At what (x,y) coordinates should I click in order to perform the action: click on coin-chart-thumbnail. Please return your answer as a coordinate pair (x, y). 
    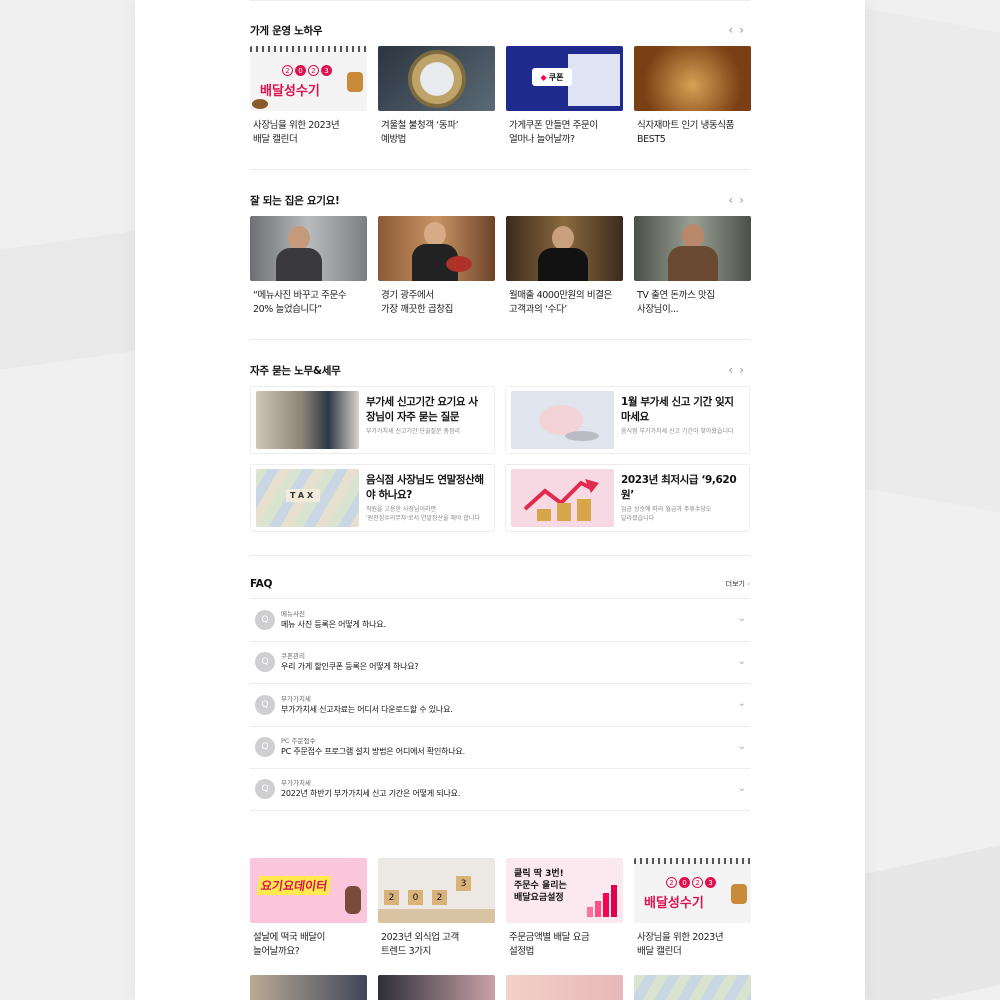
    Looking at the image, I should click on (562, 498).